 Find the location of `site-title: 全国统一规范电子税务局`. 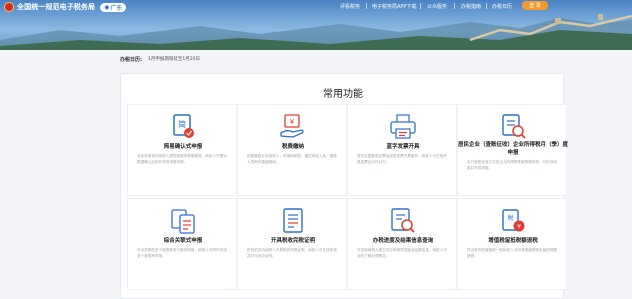

site-title: 全国统一规范电子税务局 is located at coordinates (56, 7).